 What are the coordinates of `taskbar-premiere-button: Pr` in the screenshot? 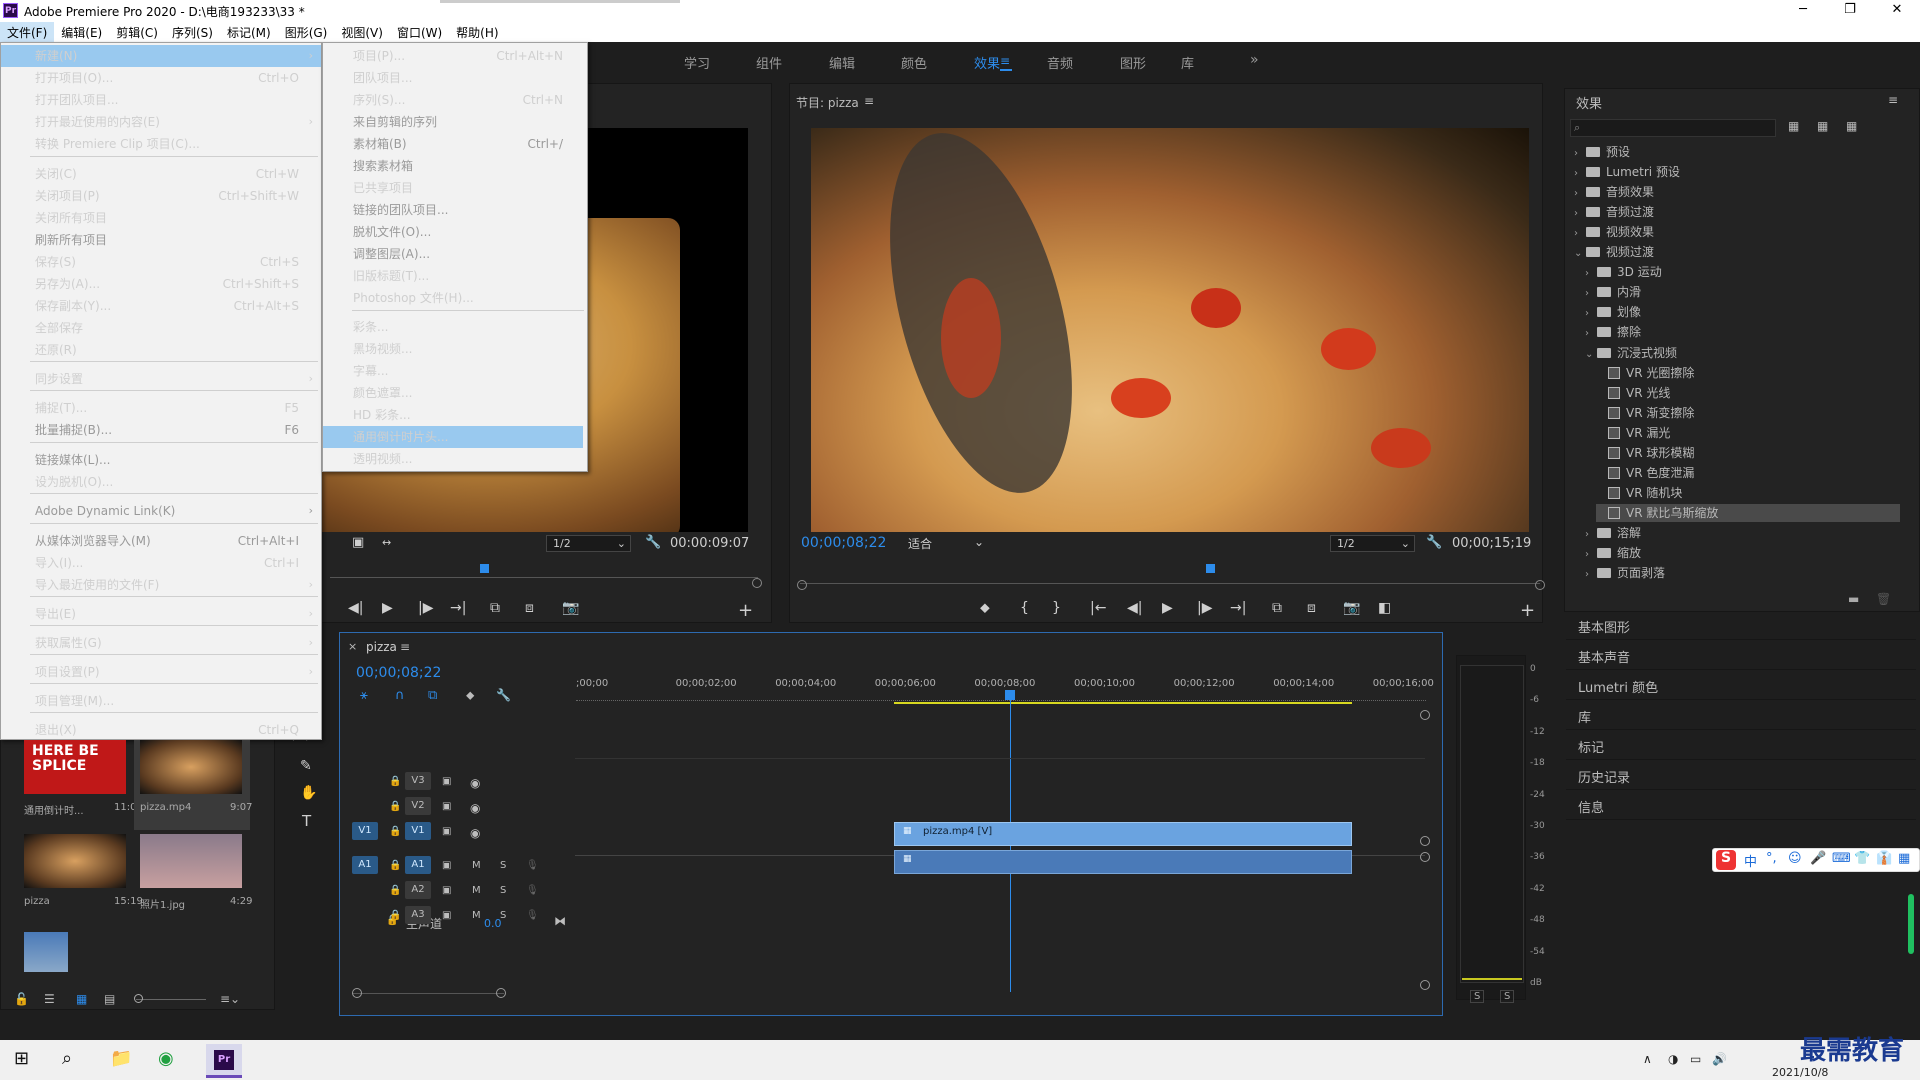 It's located at (224, 1061).